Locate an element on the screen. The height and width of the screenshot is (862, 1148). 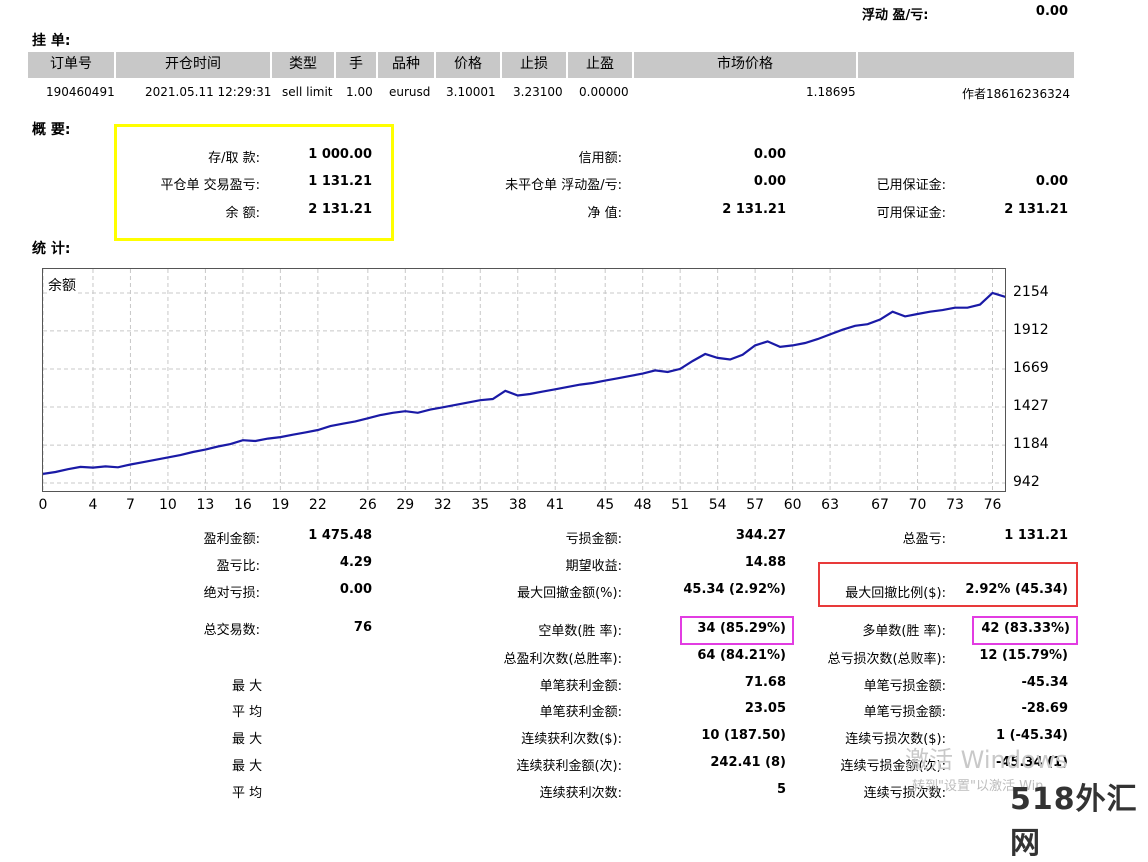
margin-label: 已用保证金: is located at coordinates (911, 185).